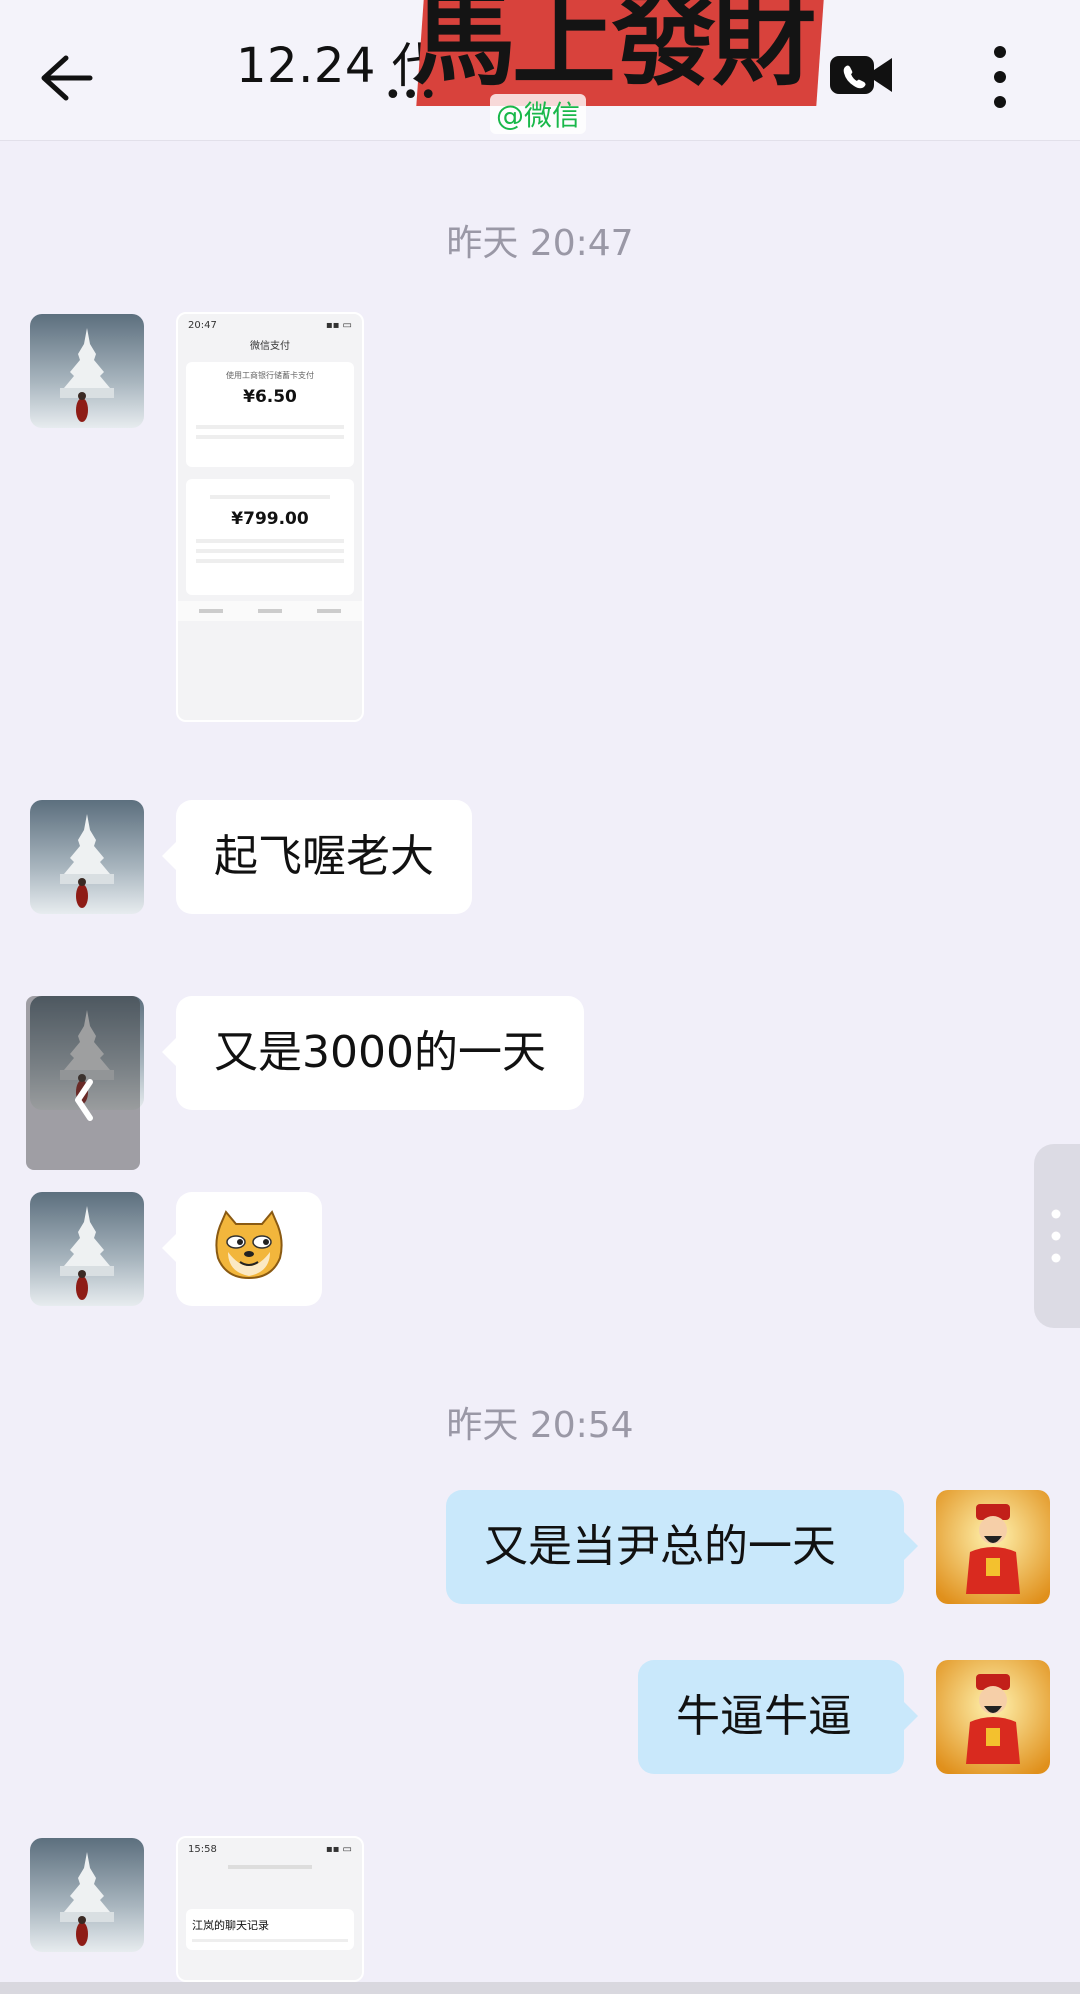 Image resolution: width=1080 pixels, height=1994 pixels. Describe the element at coordinates (861, 75) in the screenshot. I see `video-call-icon` at that location.